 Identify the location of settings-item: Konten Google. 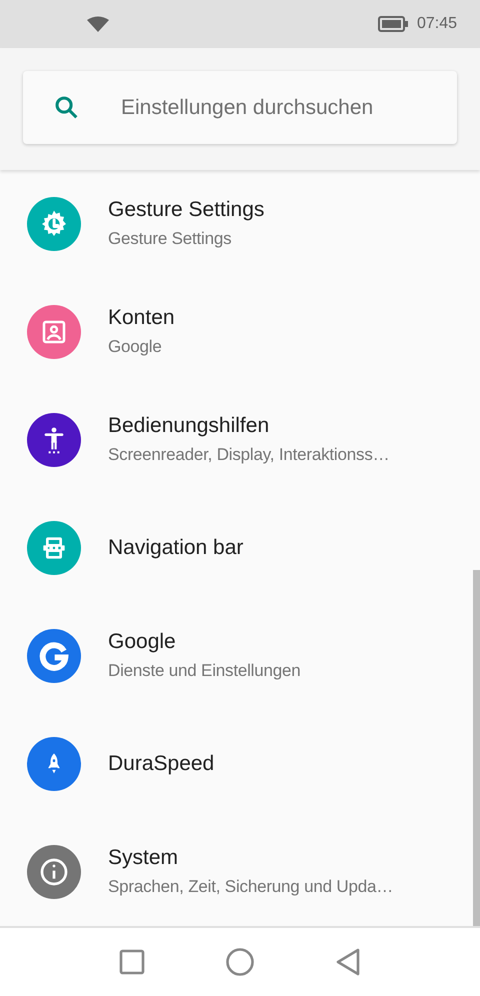
(236, 332).